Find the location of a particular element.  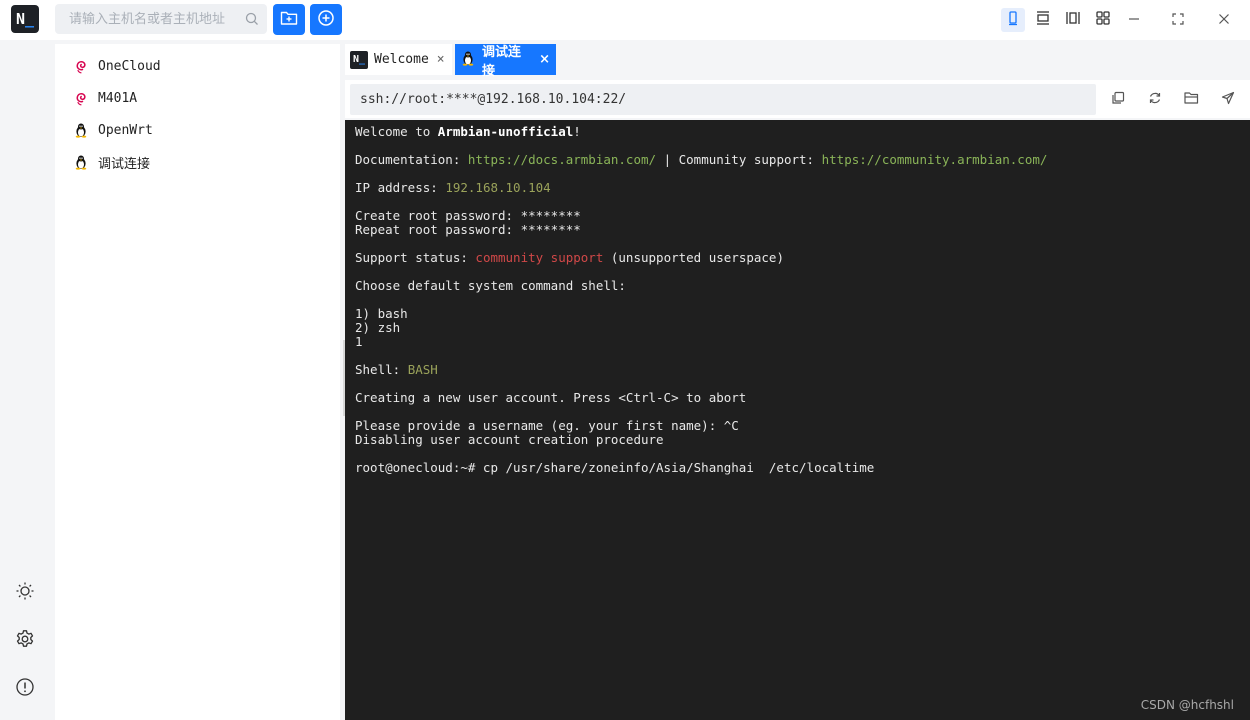

host-search is located at coordinates (161, 19).